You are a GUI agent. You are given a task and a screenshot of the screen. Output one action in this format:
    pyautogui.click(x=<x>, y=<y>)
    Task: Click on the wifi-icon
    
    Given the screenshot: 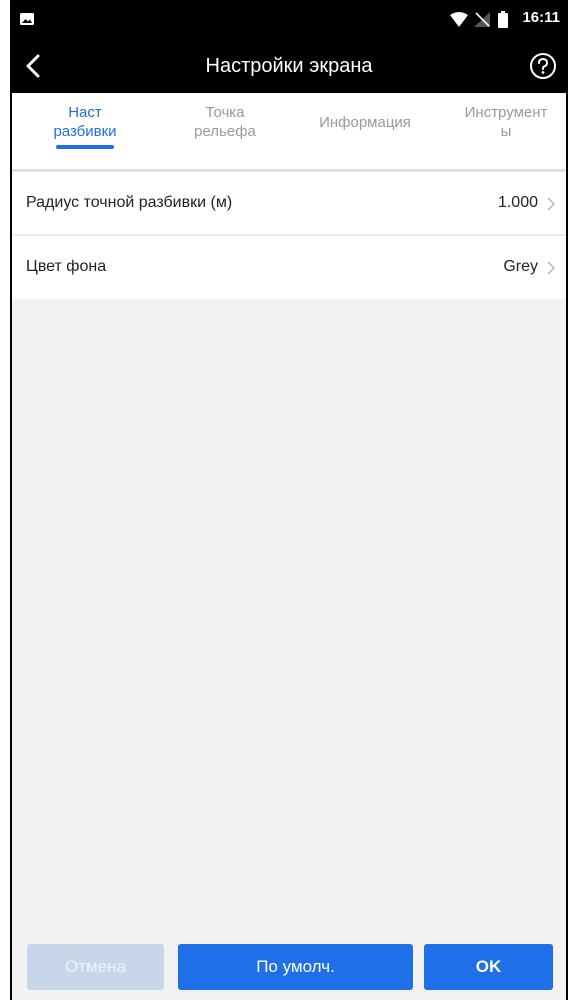 What is the action you would take?
    pyautogui.click(x=459, y=19)
    